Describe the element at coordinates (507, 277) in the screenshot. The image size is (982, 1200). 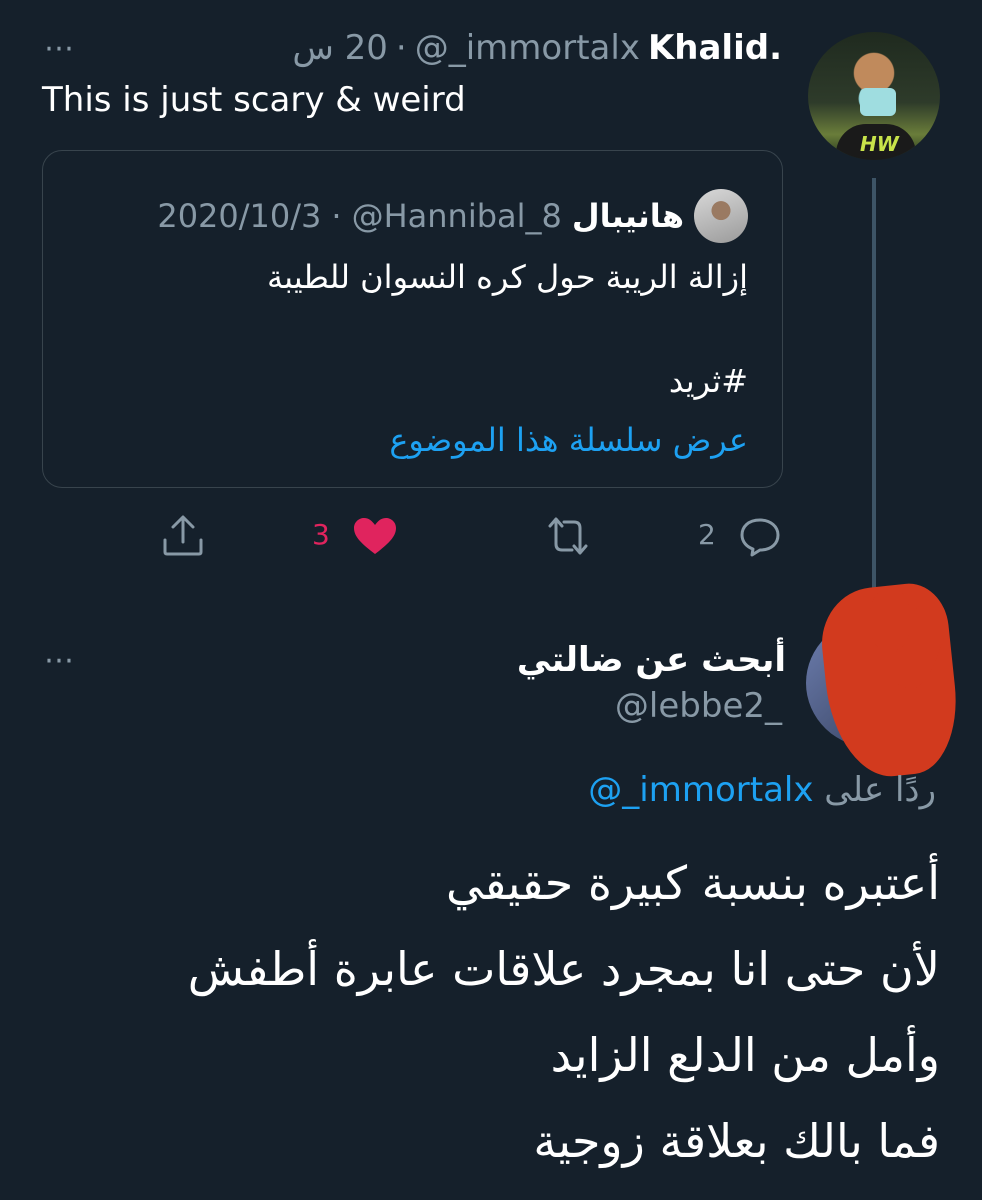
I see `quoted-text-line: إزالة الريبة حول كره النسوان للطيبة` at that location.